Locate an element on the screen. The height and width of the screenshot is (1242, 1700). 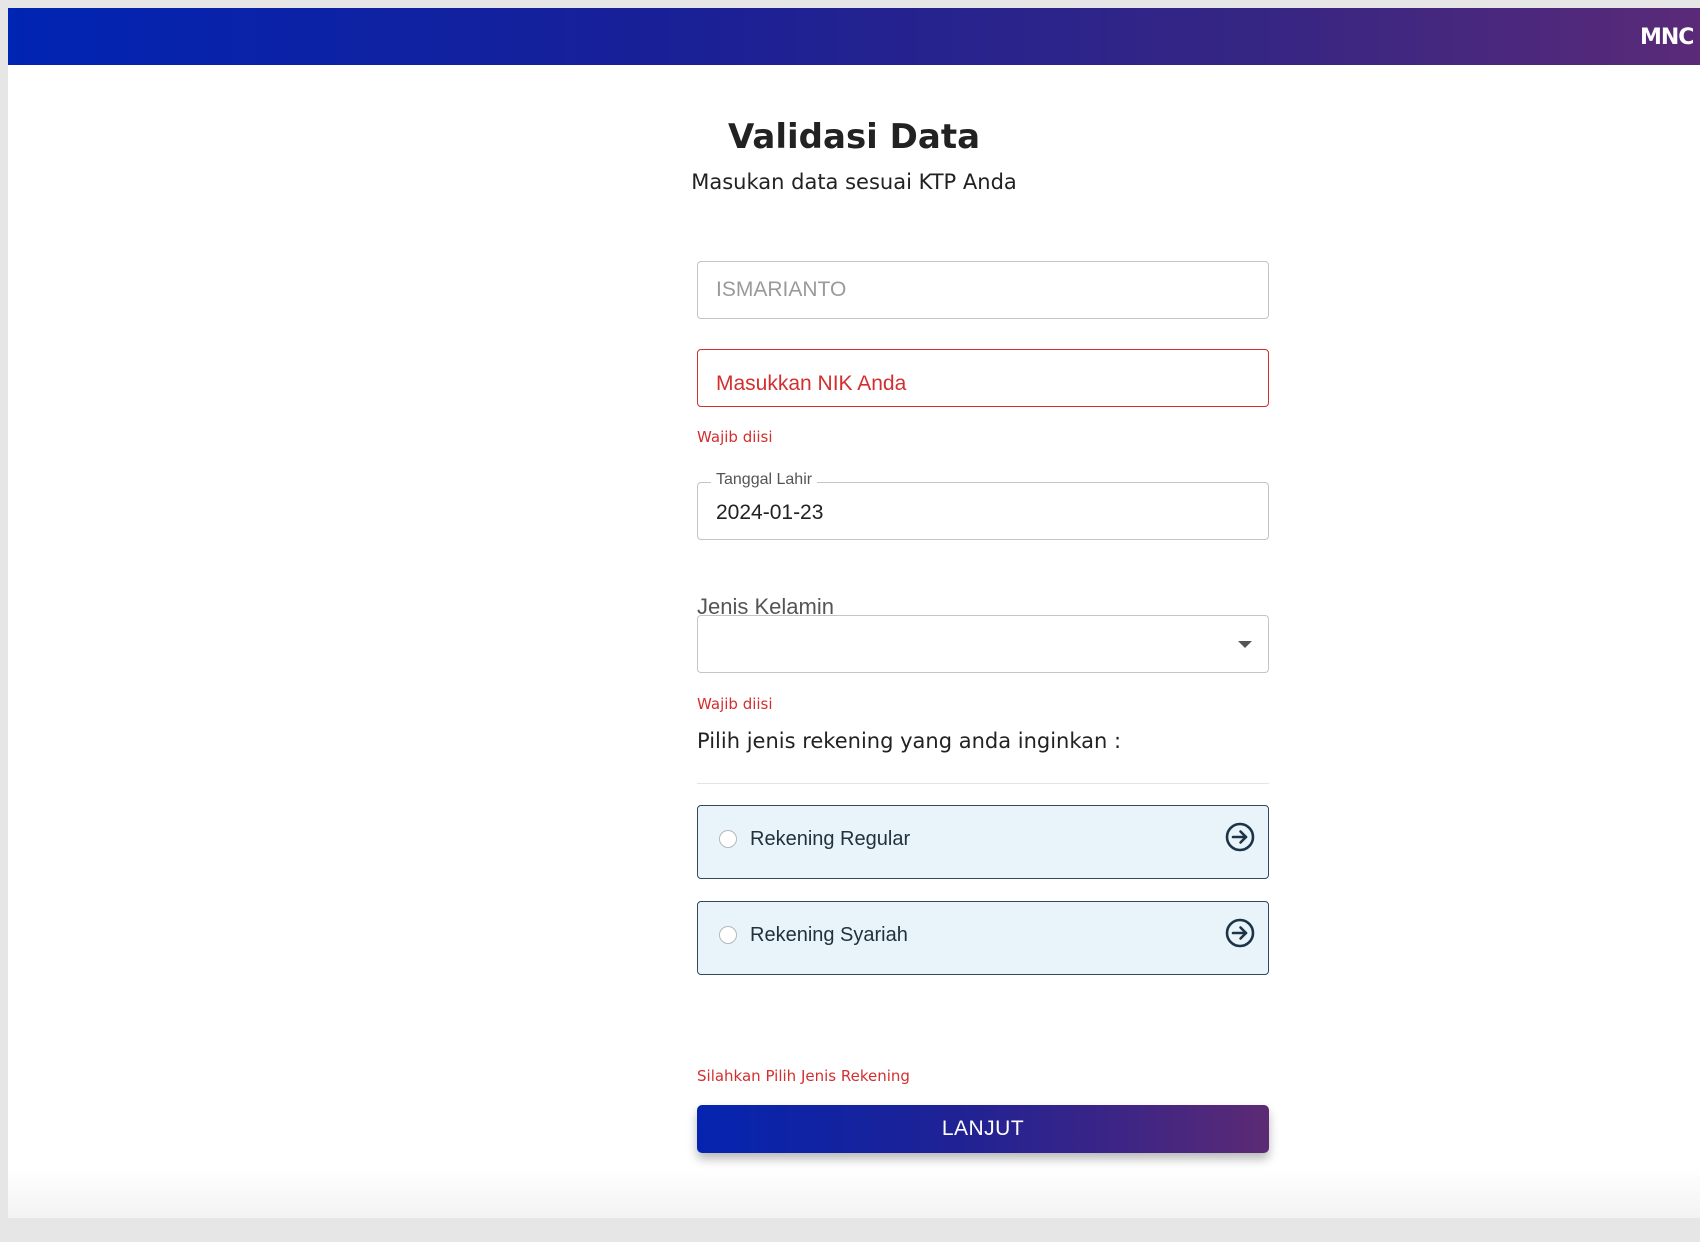
nik-error-text: Wajib diisi is located at coordinates (735, 437).